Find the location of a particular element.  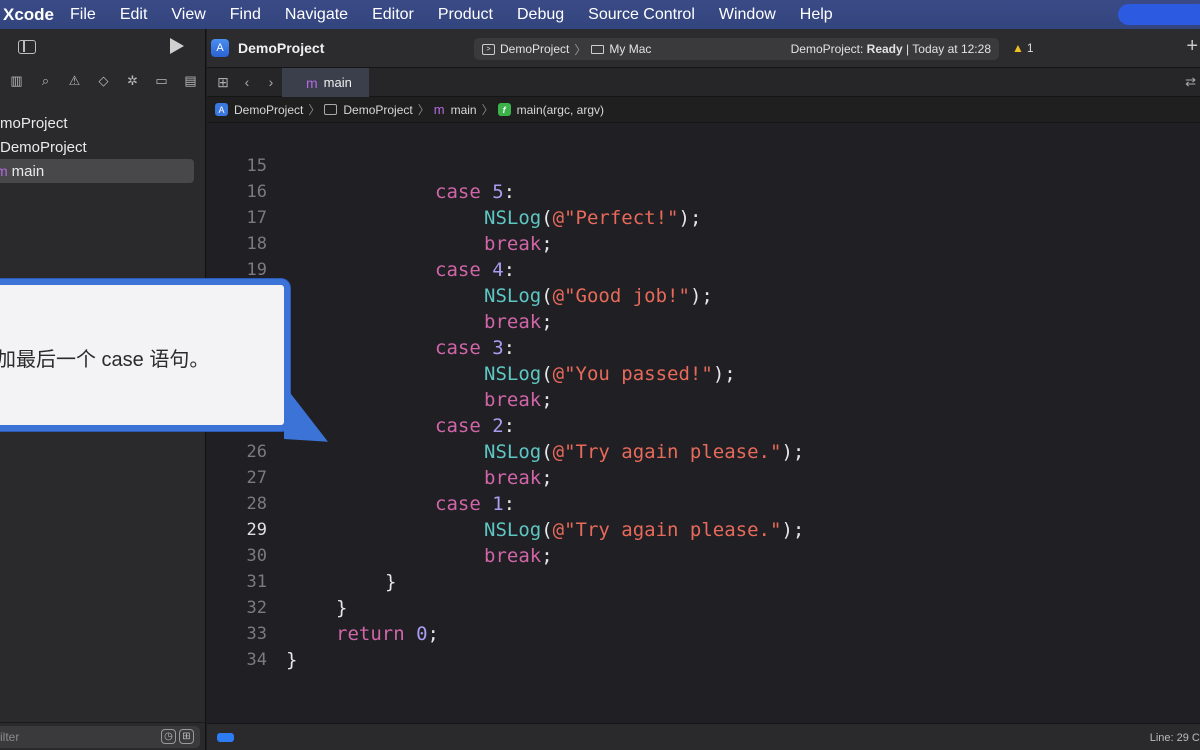

code-line-current: 29 break; is located at coordinates (703, 529).